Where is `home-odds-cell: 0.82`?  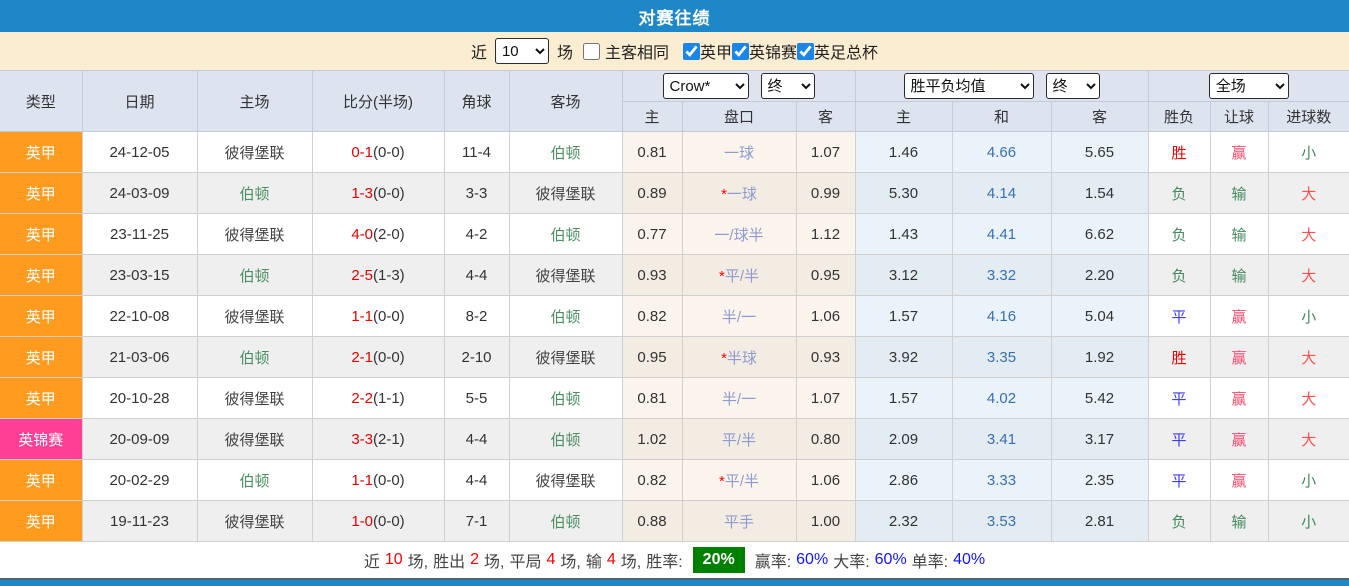 home-odds-cell: 0.82 is located at coordinates (652, 480).